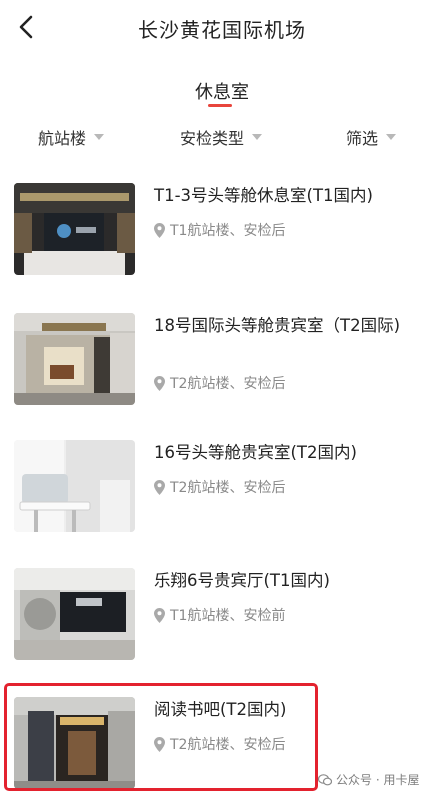  I want to click on watermark-text: 公众号 · 用卡屋, so click(378, 780).